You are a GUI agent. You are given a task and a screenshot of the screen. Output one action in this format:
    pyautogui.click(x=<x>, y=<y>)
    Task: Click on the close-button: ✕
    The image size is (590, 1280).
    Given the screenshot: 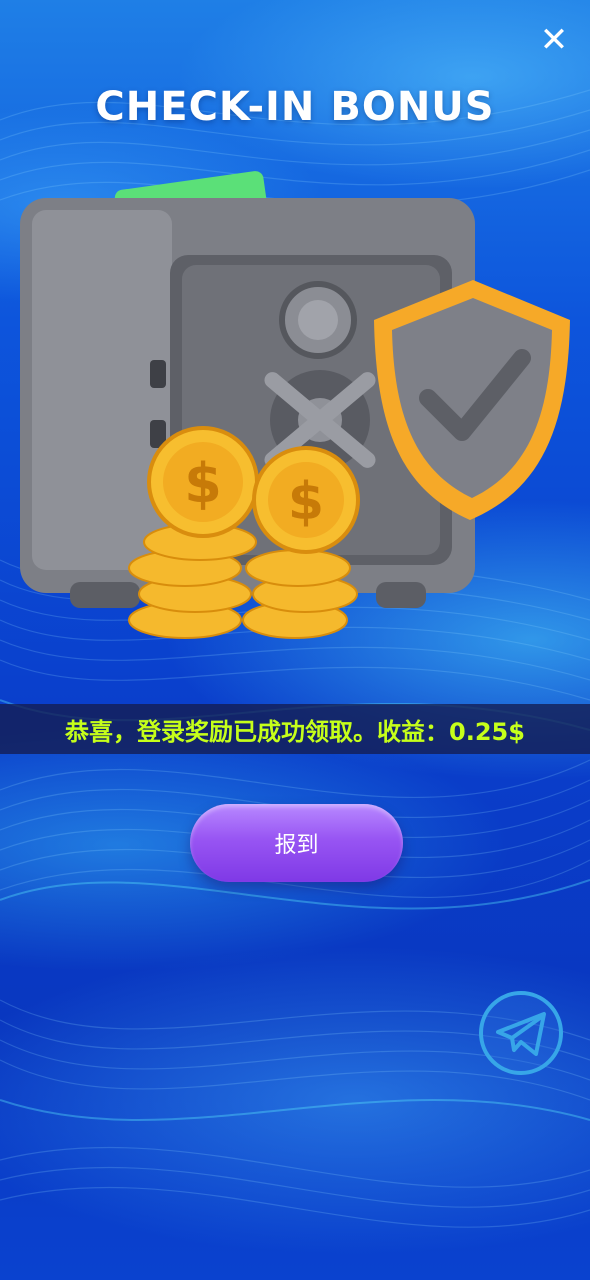 What is the action you would take?
    pyautogui.click(x=554, y=40)
    